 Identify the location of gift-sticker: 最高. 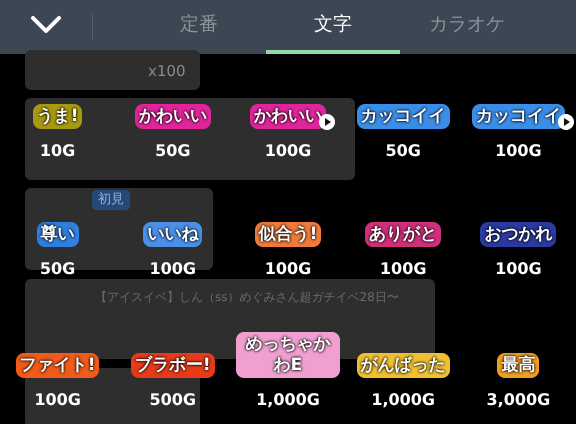
(518, 365).